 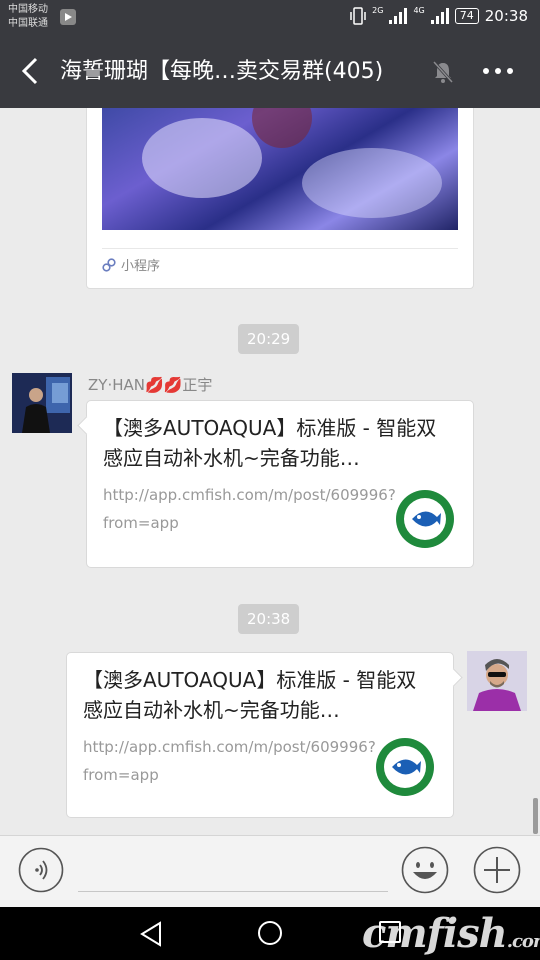 What do you see at coordinates (498, 71) in the screenshot?
I see `more-options-icon` at bounding box center [498, 71].